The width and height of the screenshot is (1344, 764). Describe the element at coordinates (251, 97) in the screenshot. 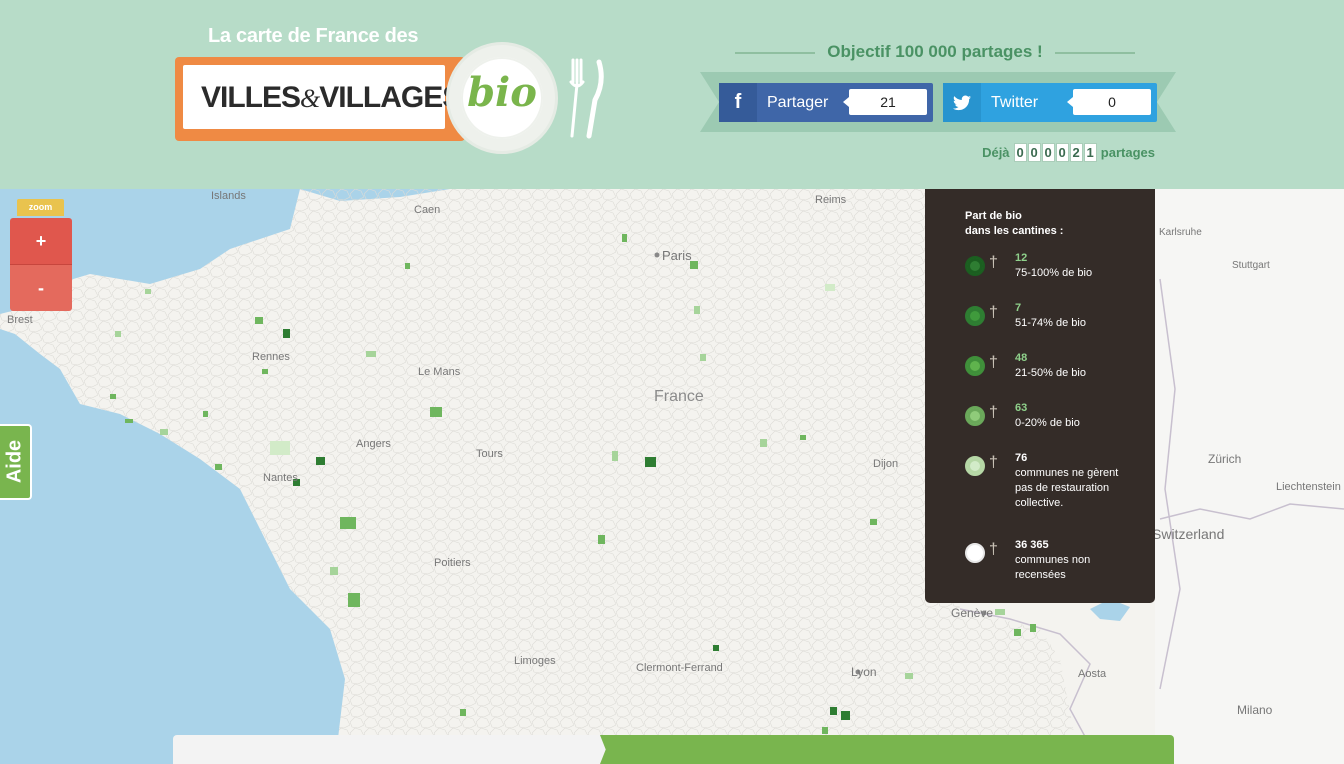

I see `logo-villes: VILLES` at that location.